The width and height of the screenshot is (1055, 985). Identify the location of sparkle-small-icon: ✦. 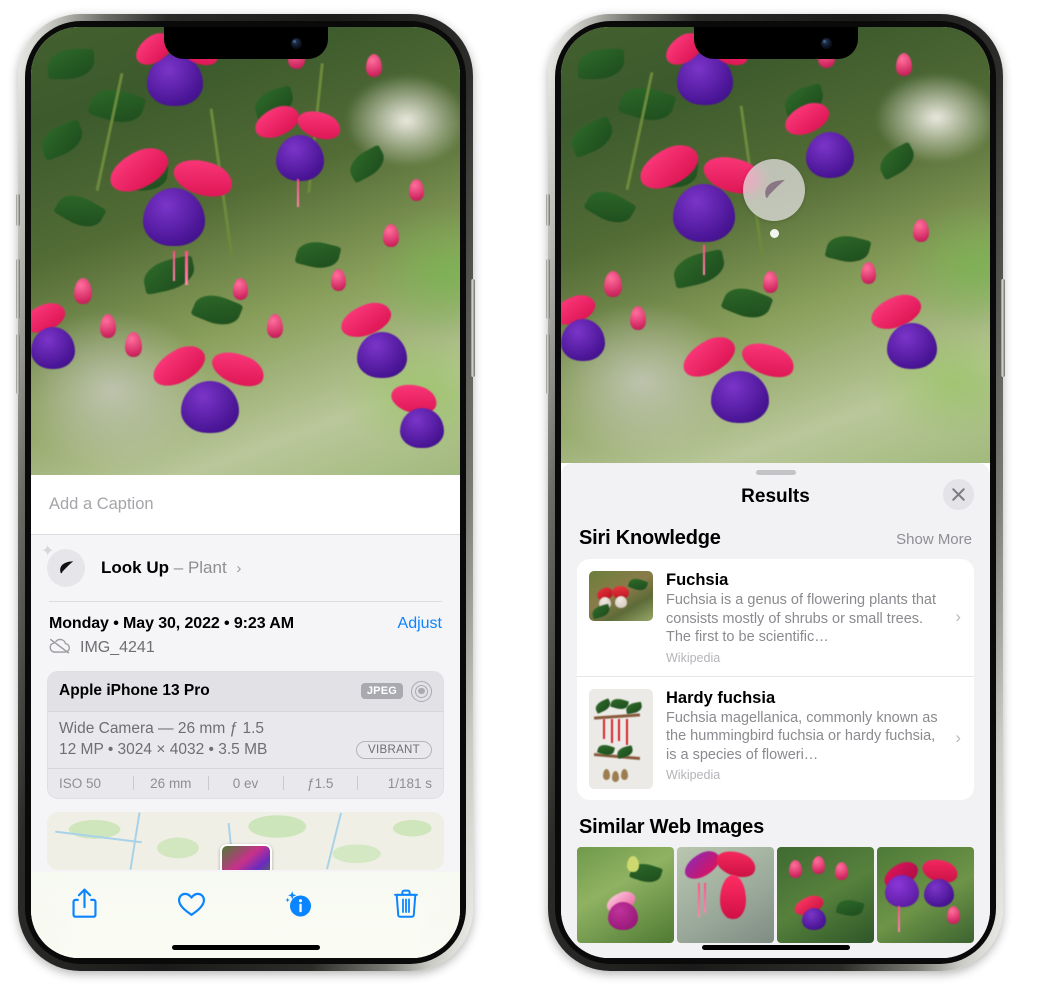
(53, 559).